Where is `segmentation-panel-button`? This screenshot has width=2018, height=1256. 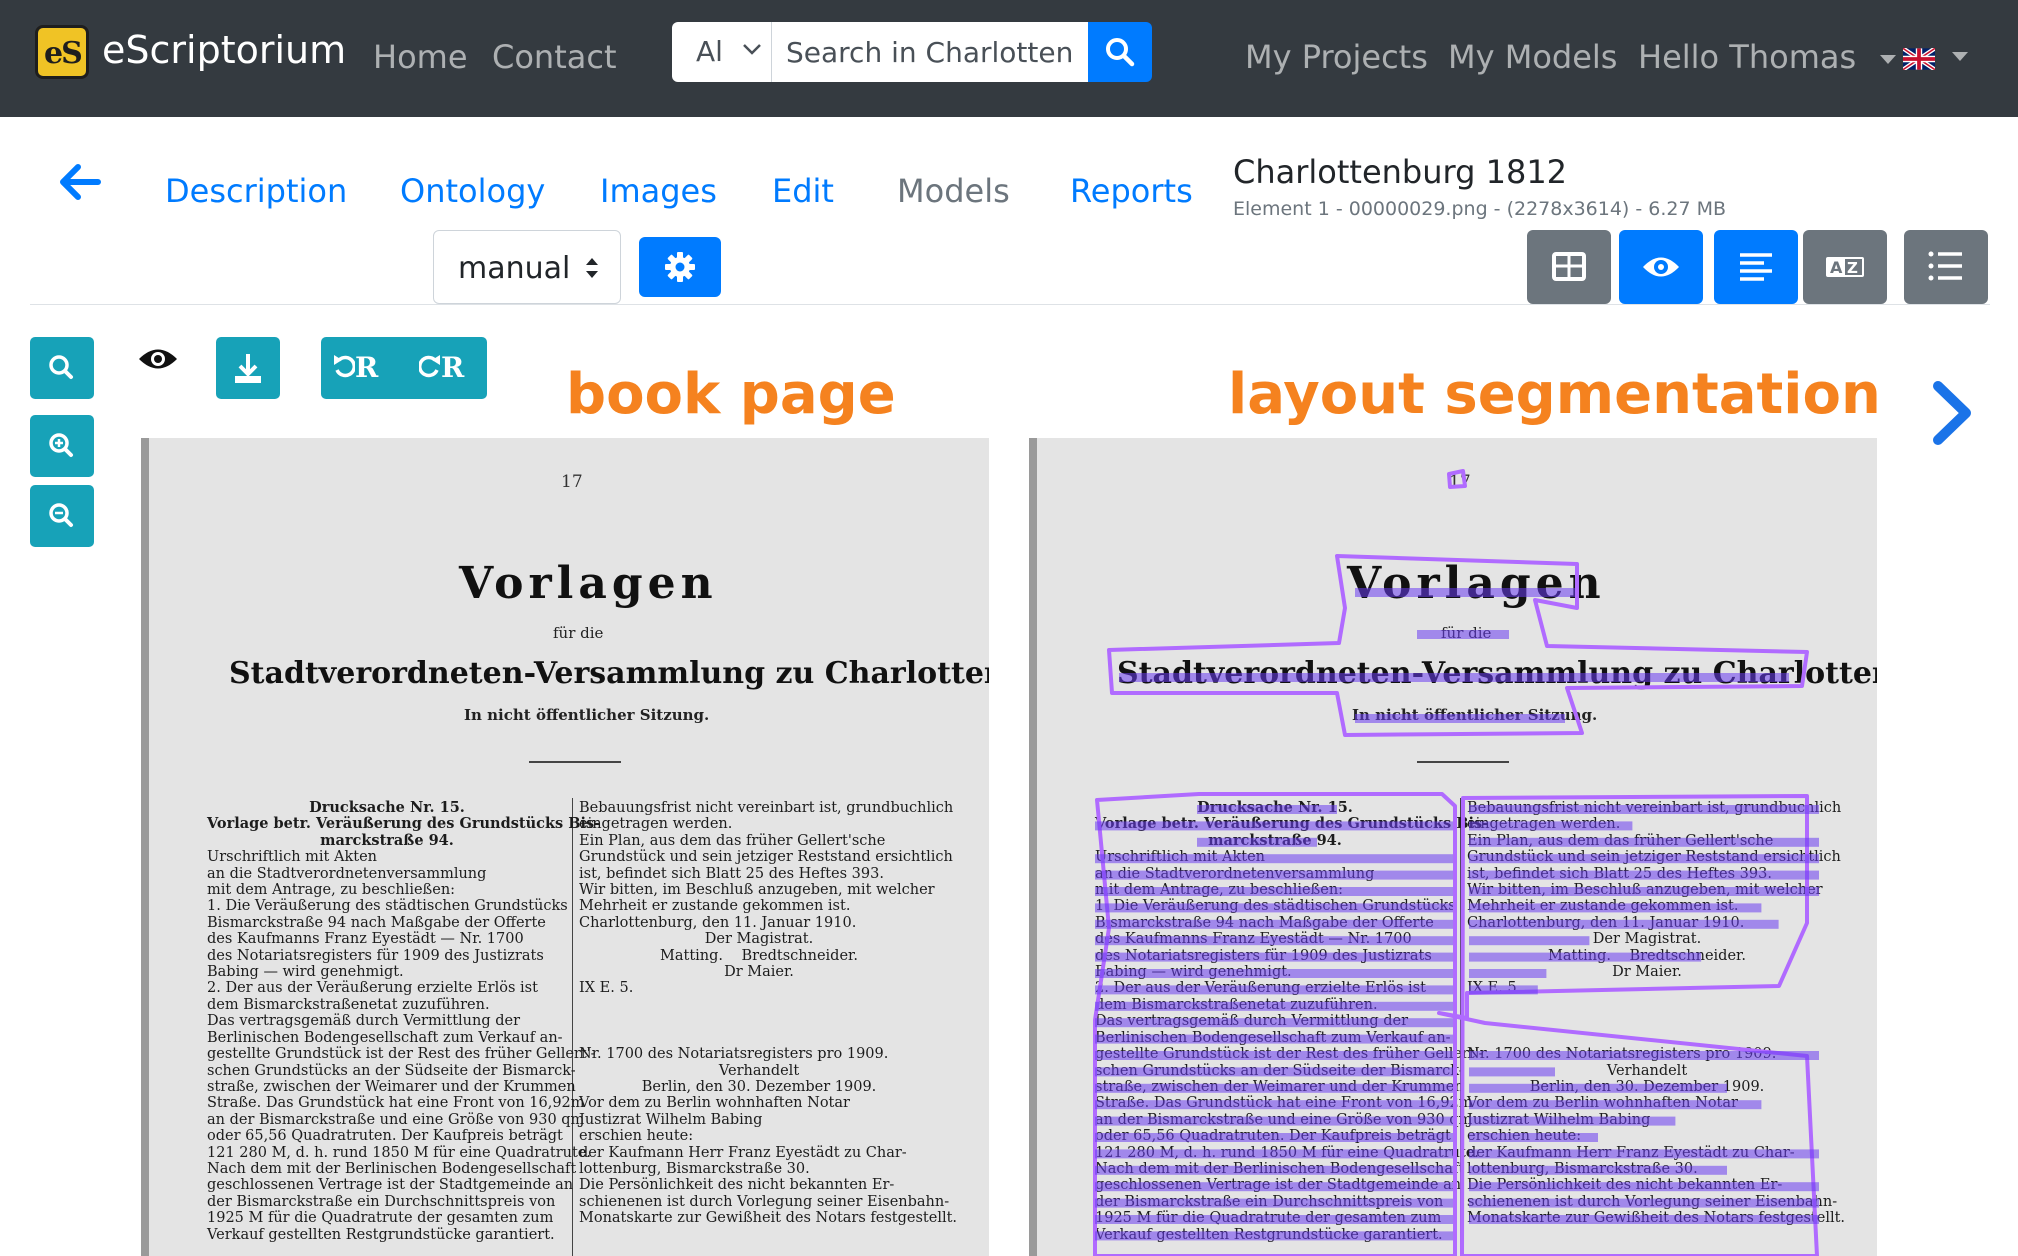 segmentation-panel-button is located at coordinates (1661, 267).